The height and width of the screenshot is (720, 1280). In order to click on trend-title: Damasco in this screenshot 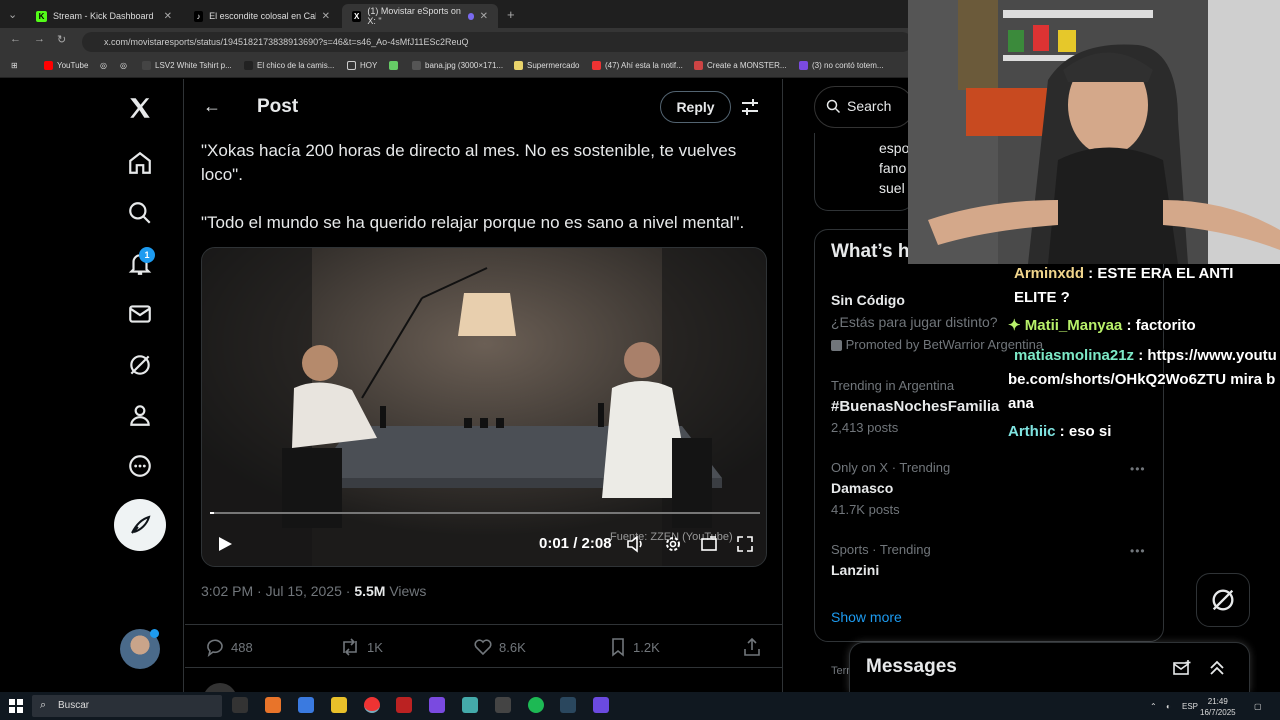, I will do `click(862, 488)`.